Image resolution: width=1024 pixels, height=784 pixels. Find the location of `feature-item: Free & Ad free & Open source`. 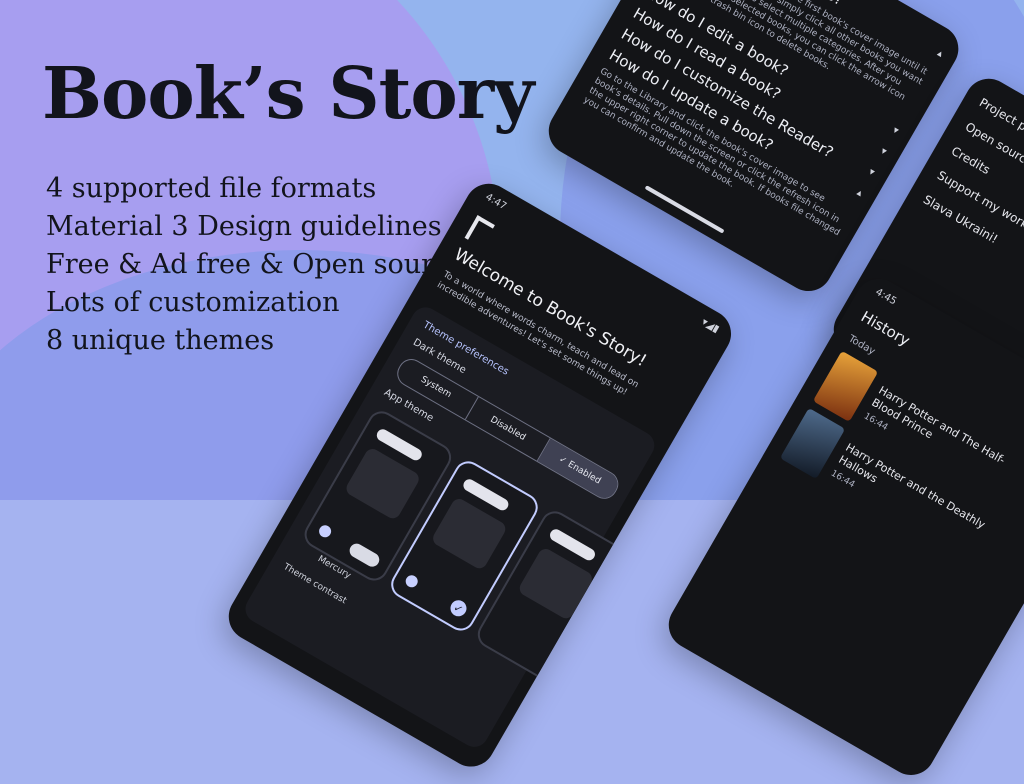

feature-item: Free & Ad free & Open source is located at coordinates (255, 265).